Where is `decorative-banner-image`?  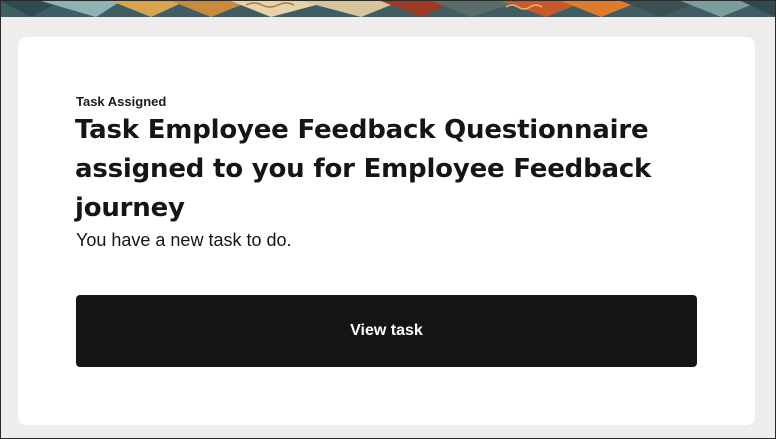 decorative-banner-image is located at coordinates (388, 9).